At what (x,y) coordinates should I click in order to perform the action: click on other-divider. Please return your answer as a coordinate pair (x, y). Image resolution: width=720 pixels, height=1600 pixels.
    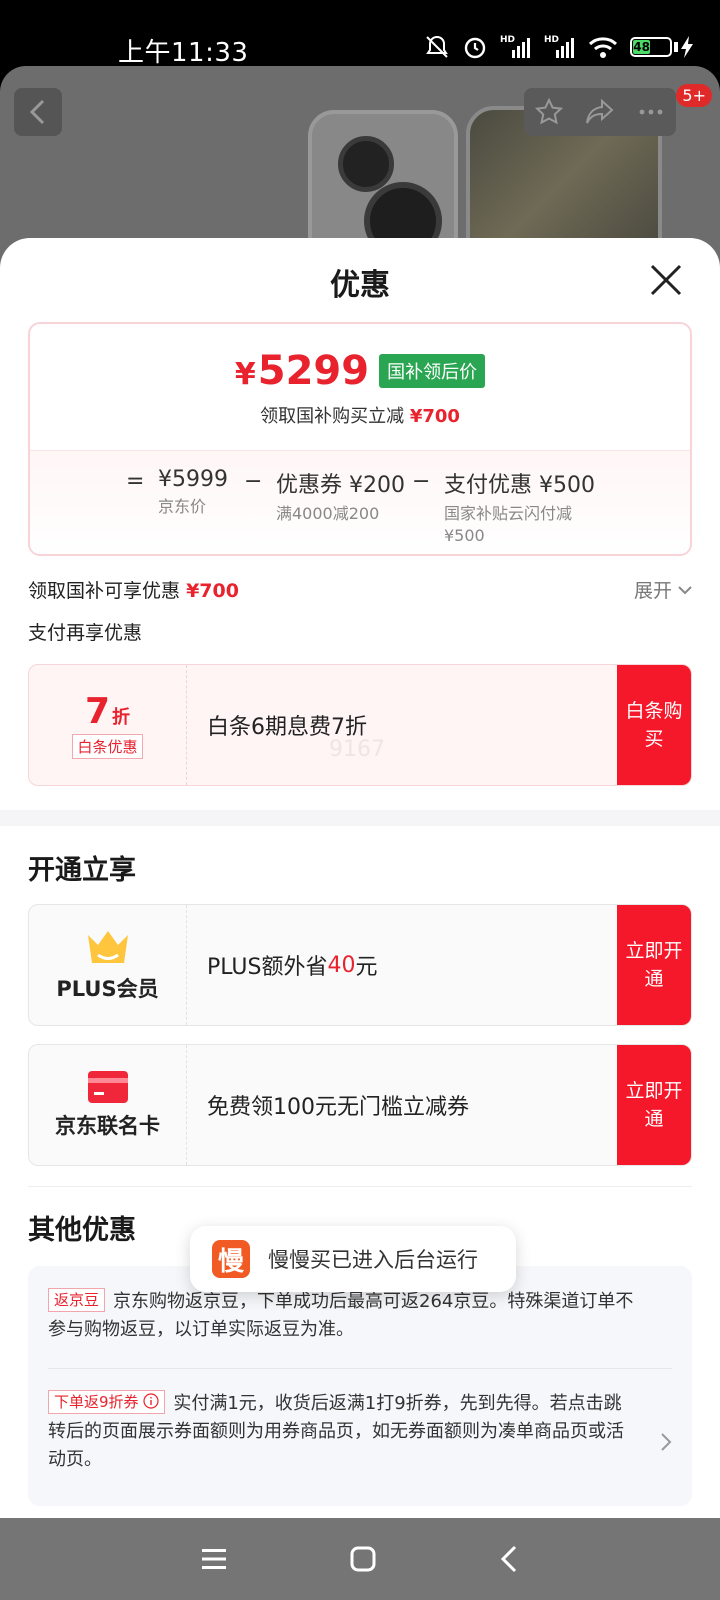
    Looking at the image, I should click on (360, 1368).